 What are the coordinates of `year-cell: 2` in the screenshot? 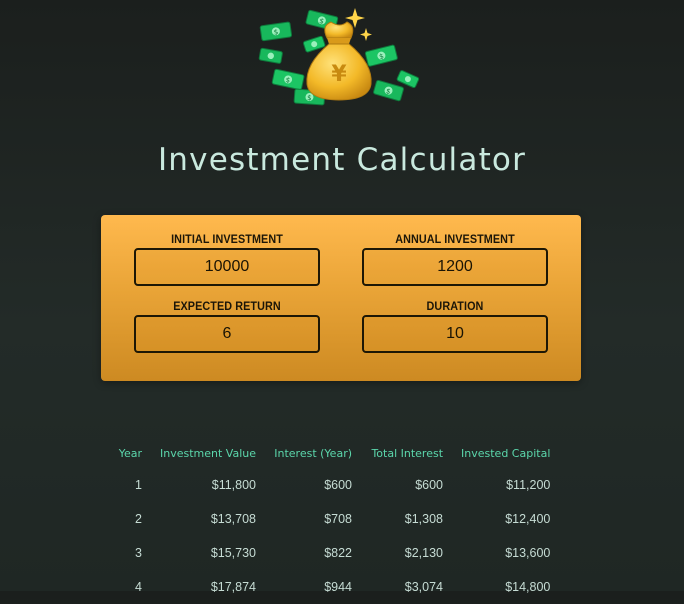 It's located at (138, 519).